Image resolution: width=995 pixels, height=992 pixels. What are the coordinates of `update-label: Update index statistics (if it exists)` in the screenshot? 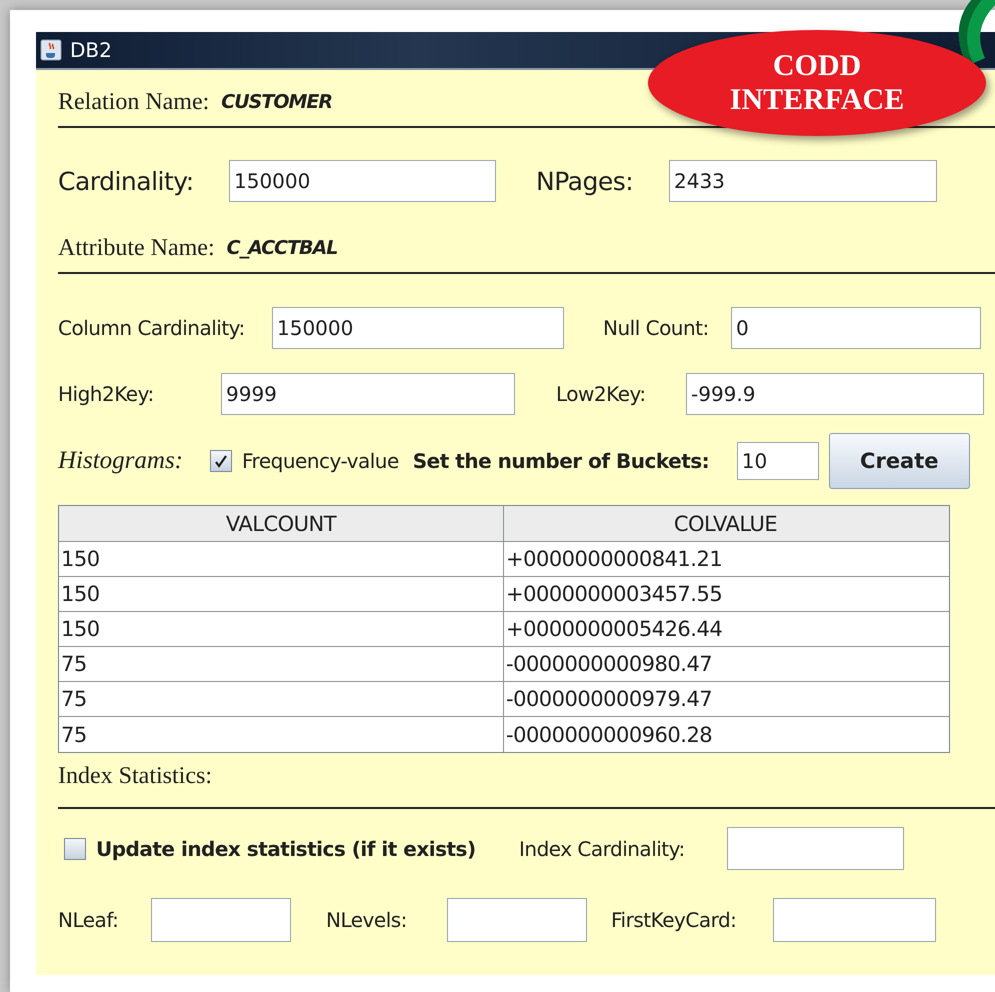 It's located at (286, 848).